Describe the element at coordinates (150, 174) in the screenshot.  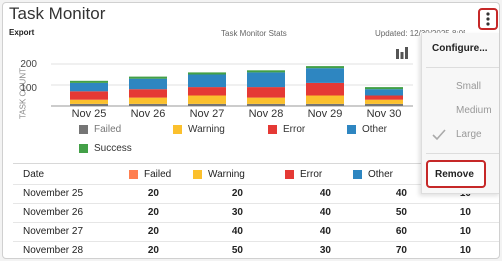
I see `column-header-failed: Failed` at that location.